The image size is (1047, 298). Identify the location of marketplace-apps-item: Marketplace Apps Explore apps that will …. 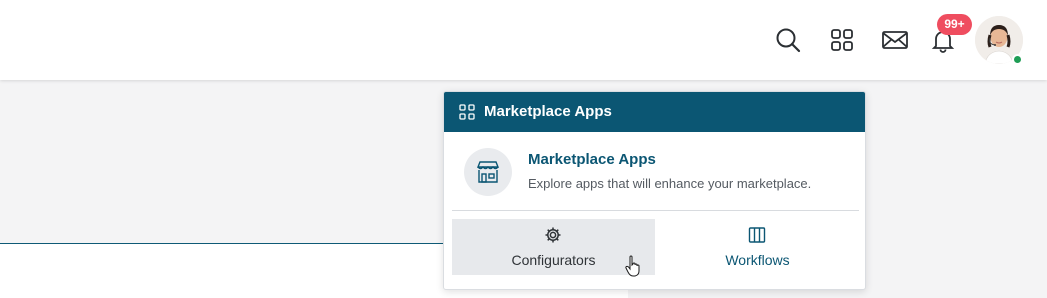
(654, 171).